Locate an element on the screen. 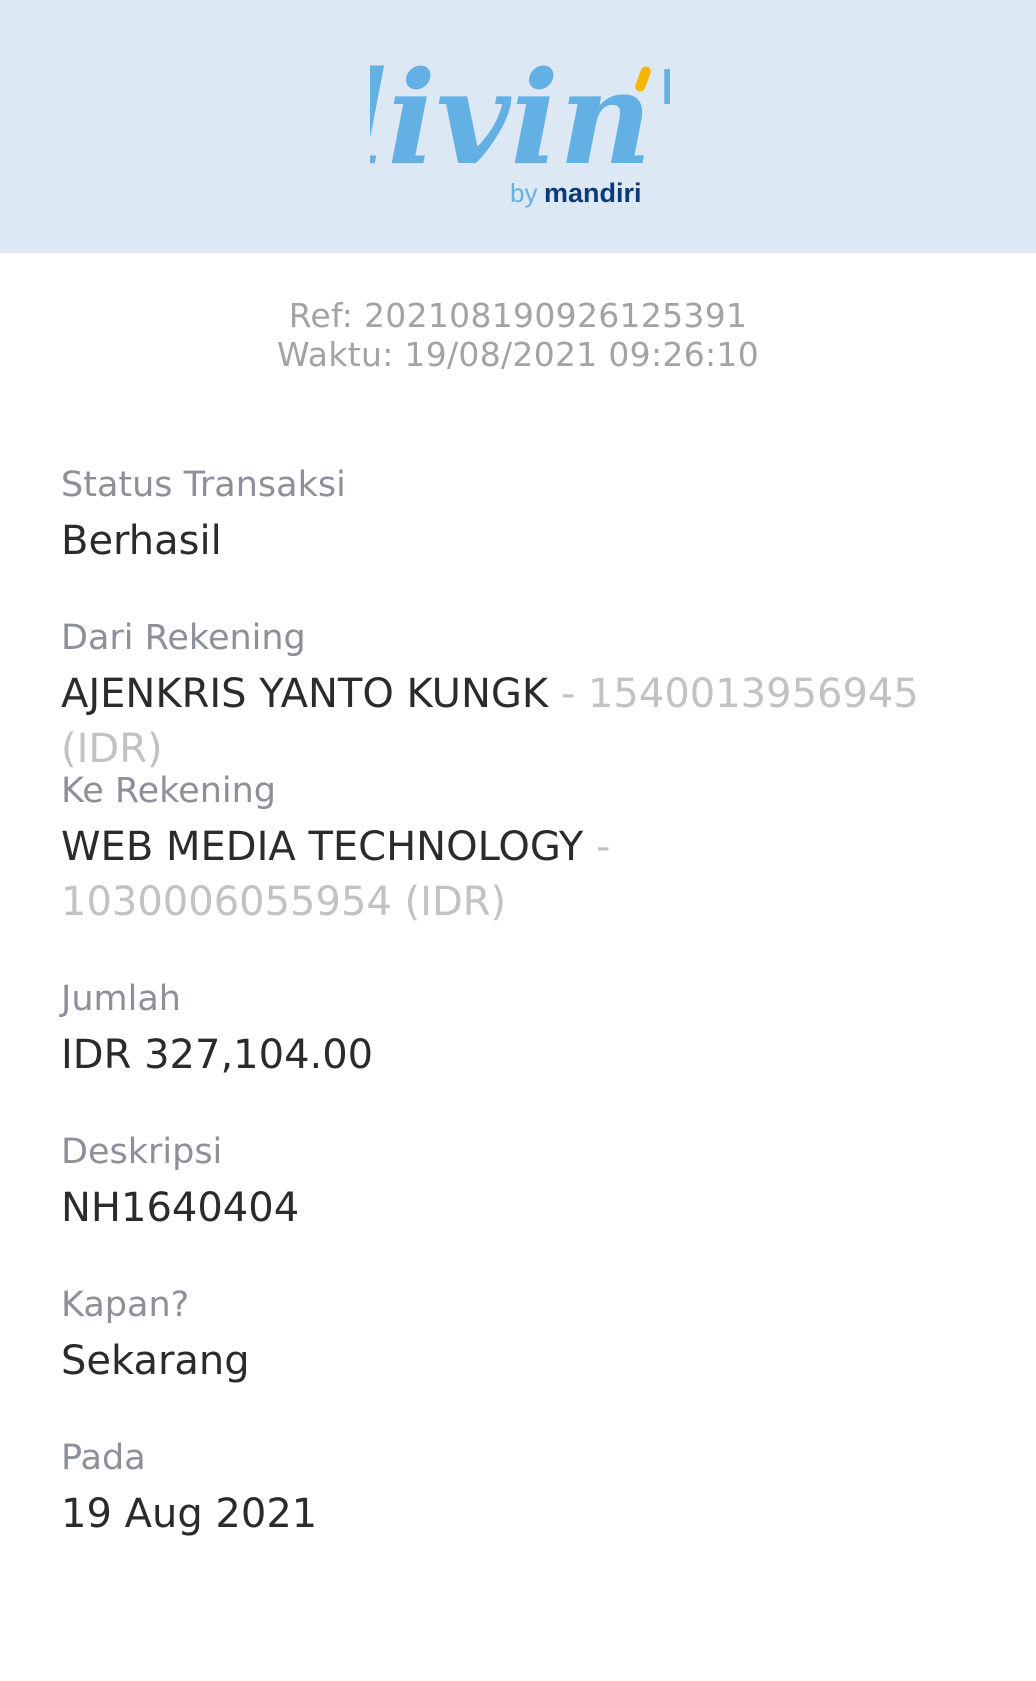  status-label: Status Transaksi is located at coordinates (203, 485).